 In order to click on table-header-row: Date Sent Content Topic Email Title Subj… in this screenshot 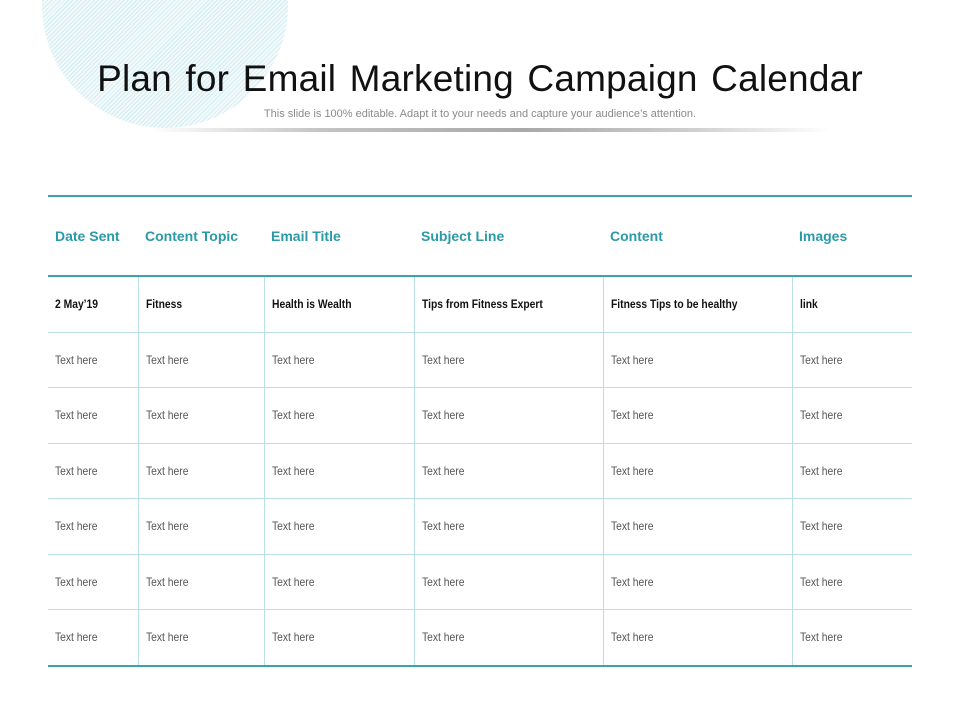, I will do `click(480, 236)`.